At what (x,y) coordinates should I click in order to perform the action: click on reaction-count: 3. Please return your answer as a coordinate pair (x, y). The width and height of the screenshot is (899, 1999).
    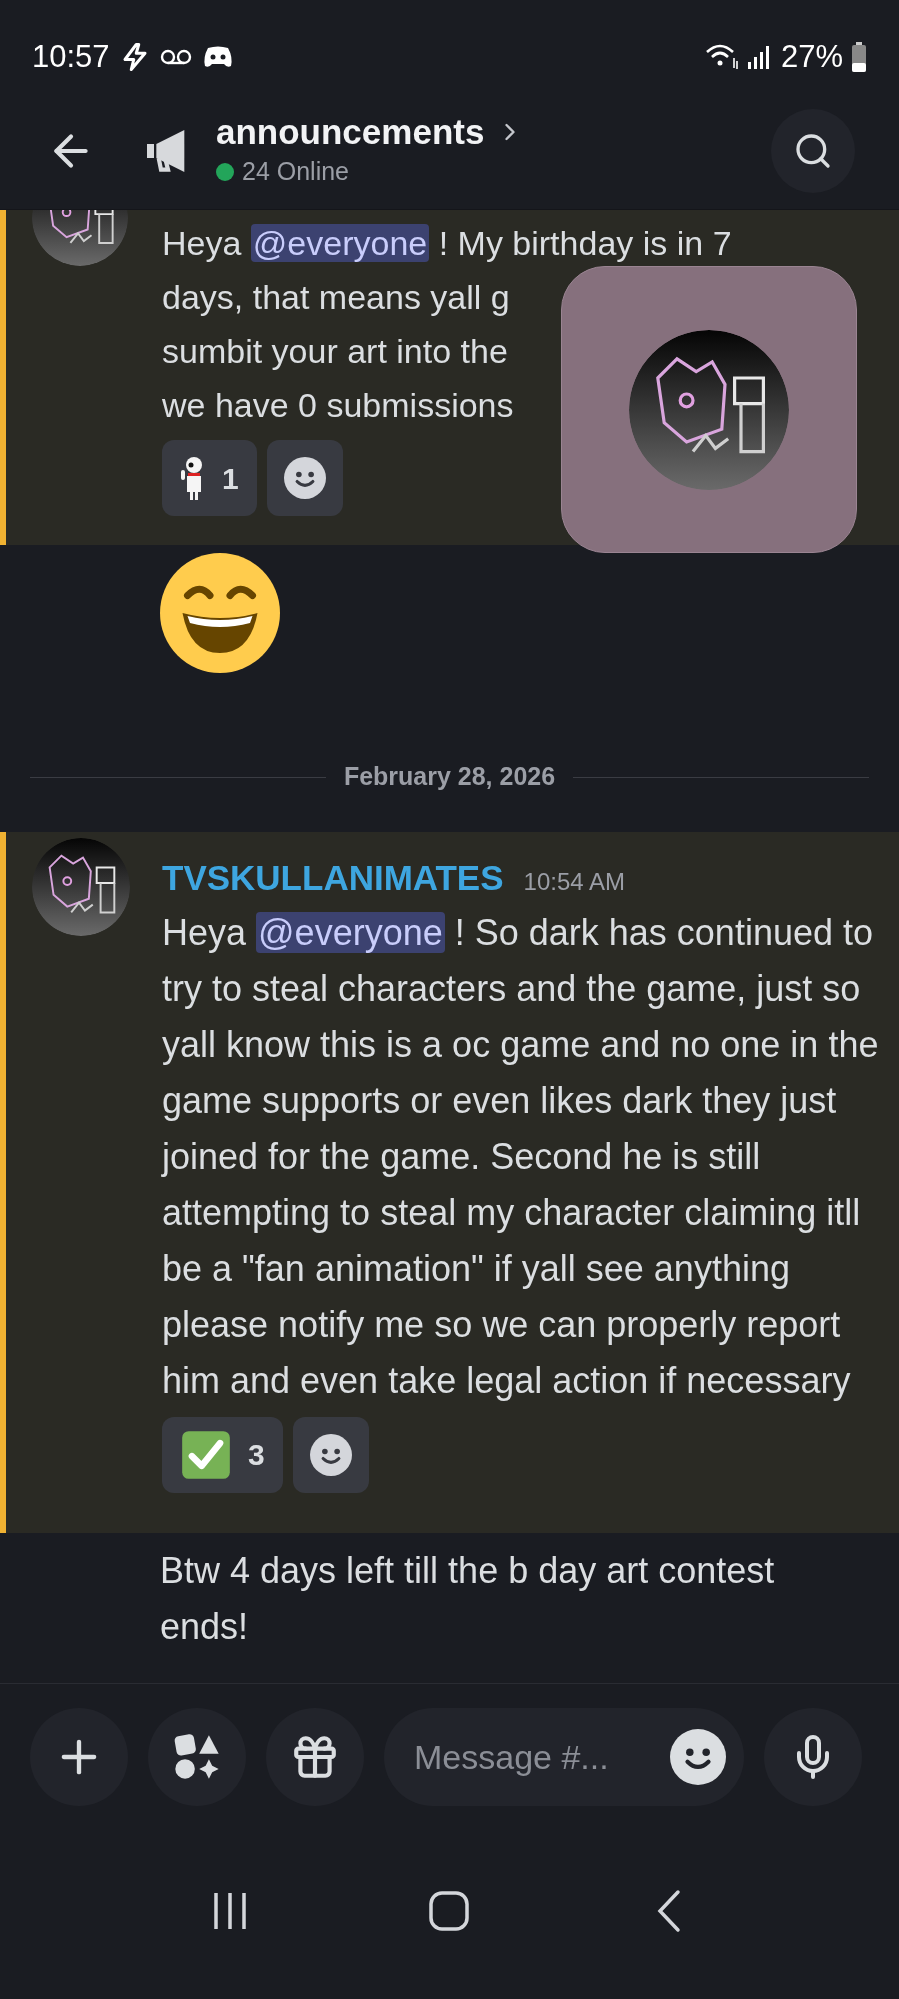
    Looking at the image, I should click on (256, 1455).